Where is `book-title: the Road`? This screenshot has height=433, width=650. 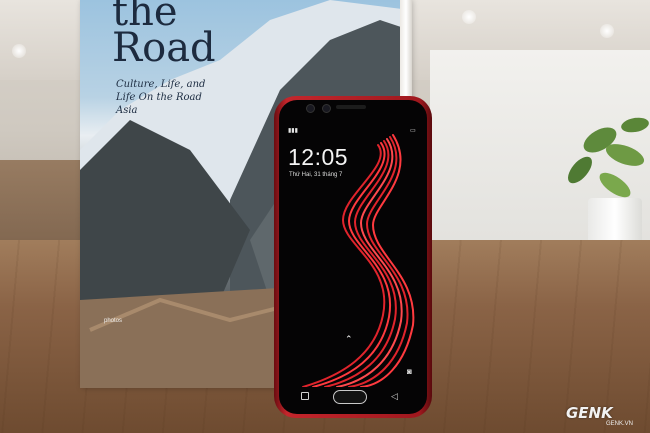 book-title: the Road is located at coordinates (164, 35).